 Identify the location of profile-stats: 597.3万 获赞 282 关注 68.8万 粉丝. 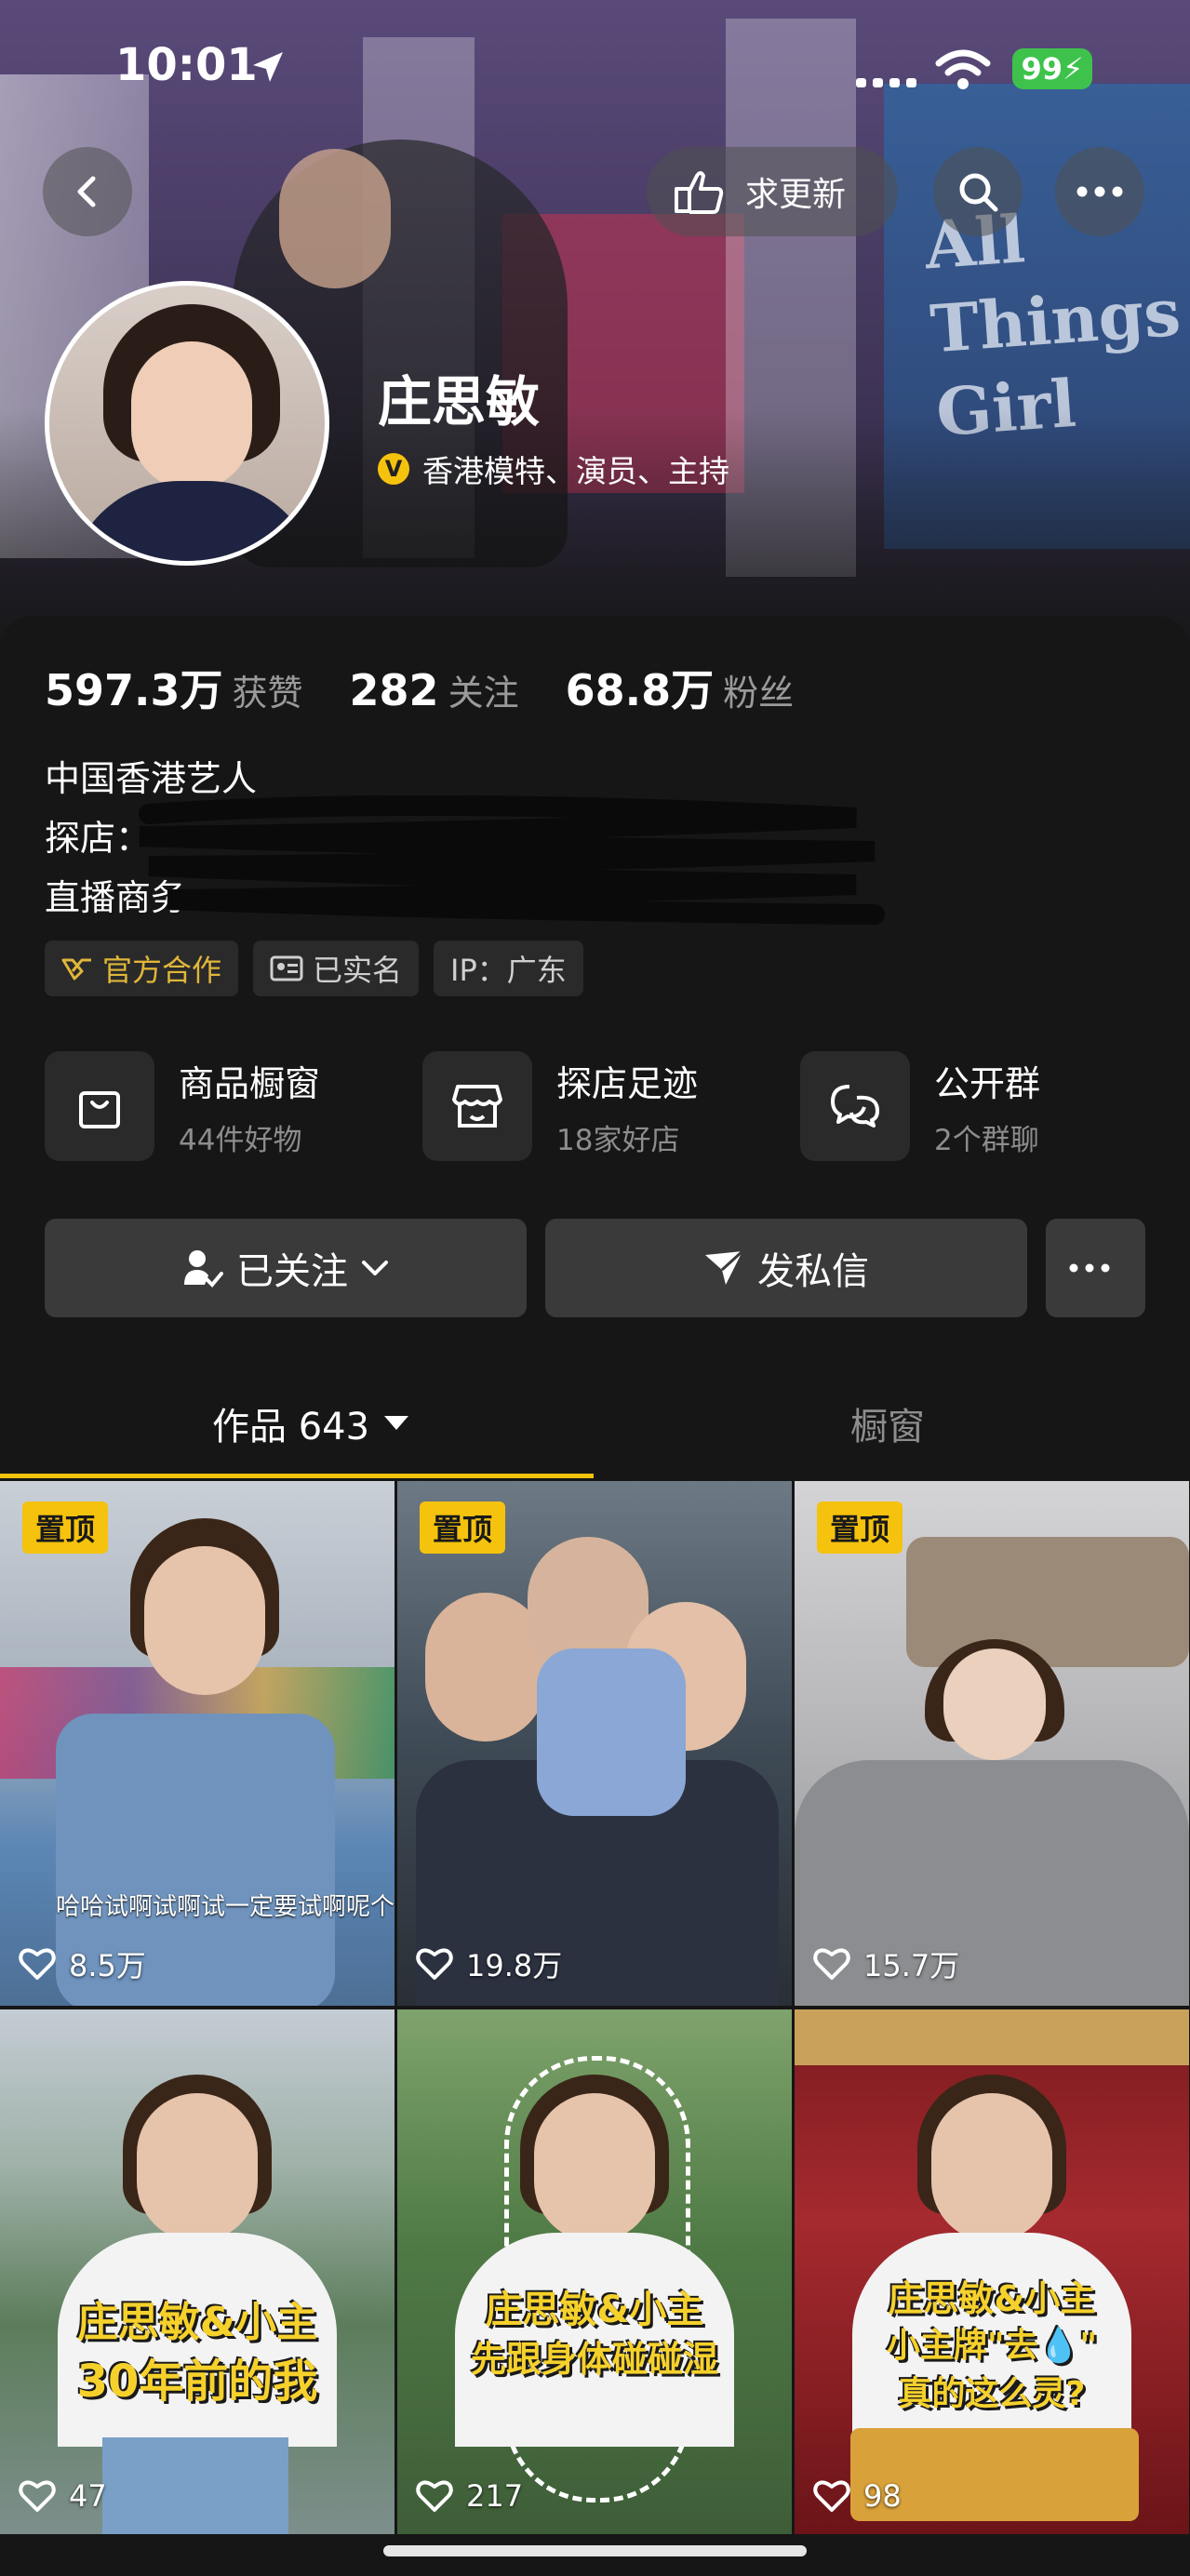
(442, 687).